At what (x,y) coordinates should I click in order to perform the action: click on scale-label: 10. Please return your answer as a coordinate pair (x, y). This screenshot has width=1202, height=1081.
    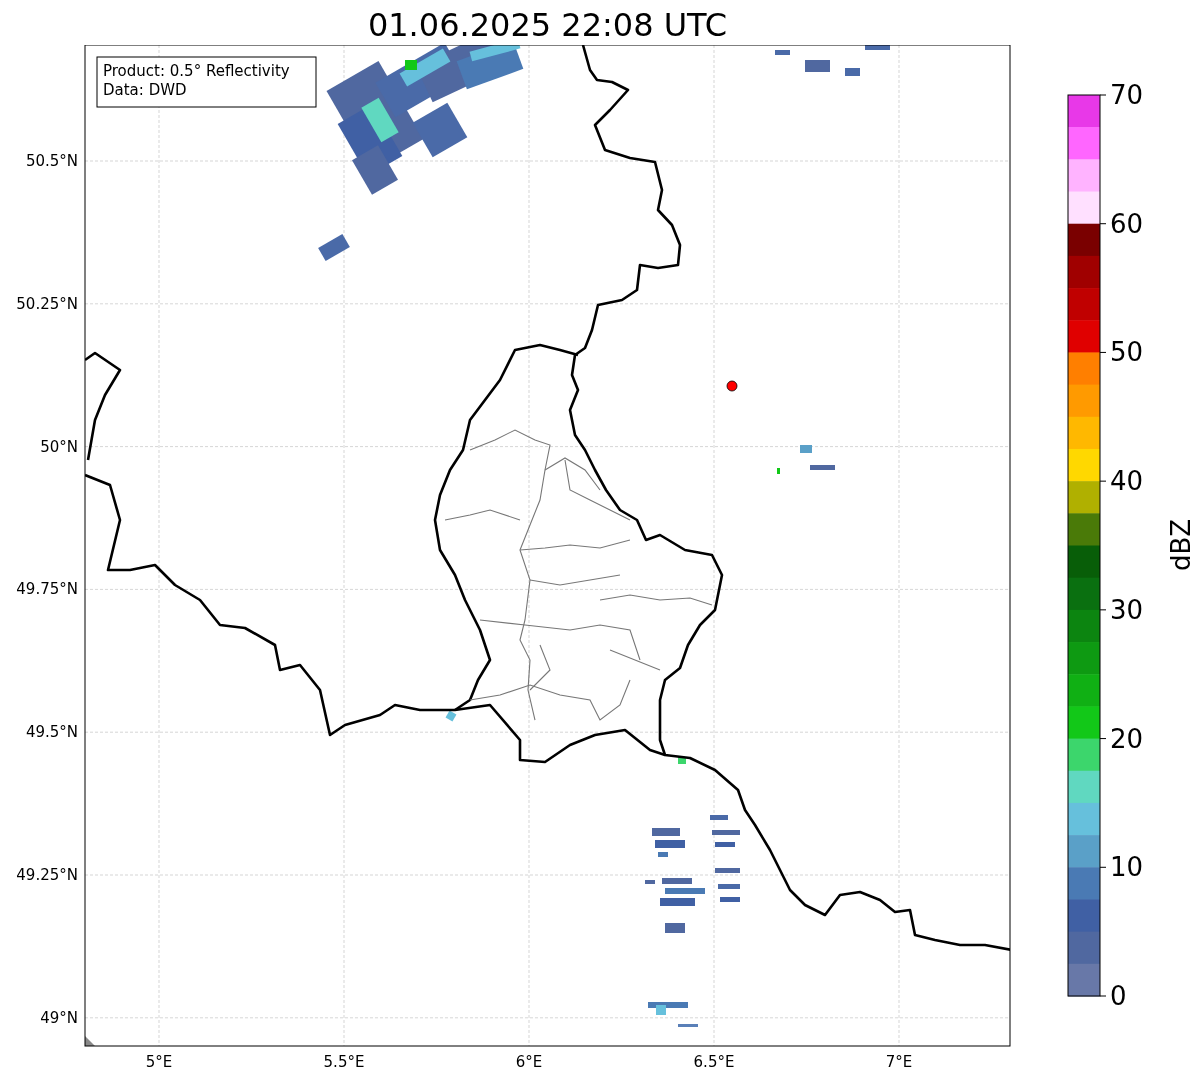
    Looking at the image, I should click on (1127, 867).